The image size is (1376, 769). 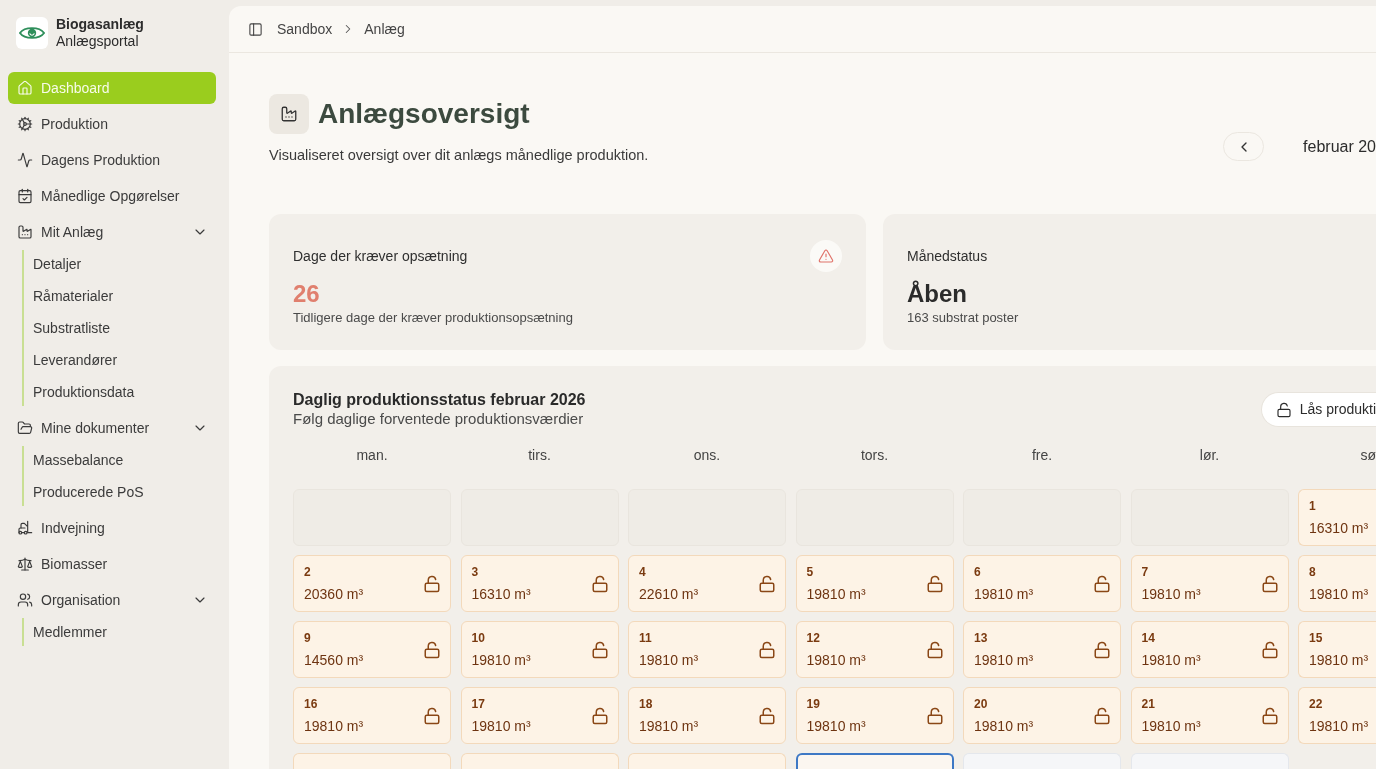 I want to click on day-cell: 19 19810 m³, so click(x=874, y=715).